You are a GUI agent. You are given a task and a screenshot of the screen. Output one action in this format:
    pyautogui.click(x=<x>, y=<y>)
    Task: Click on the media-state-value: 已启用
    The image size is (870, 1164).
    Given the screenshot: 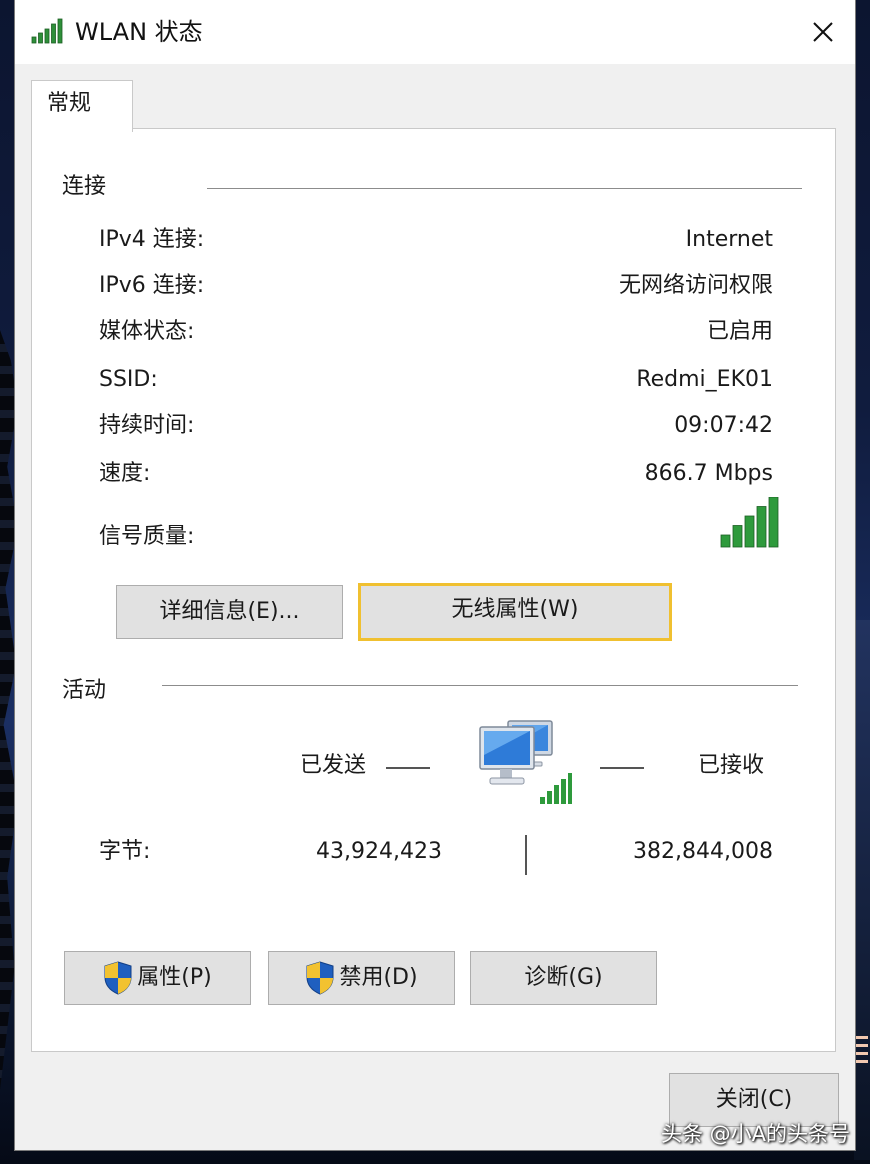 What is the action you would take?
    pyautogui.click(x=739, y=331)
    